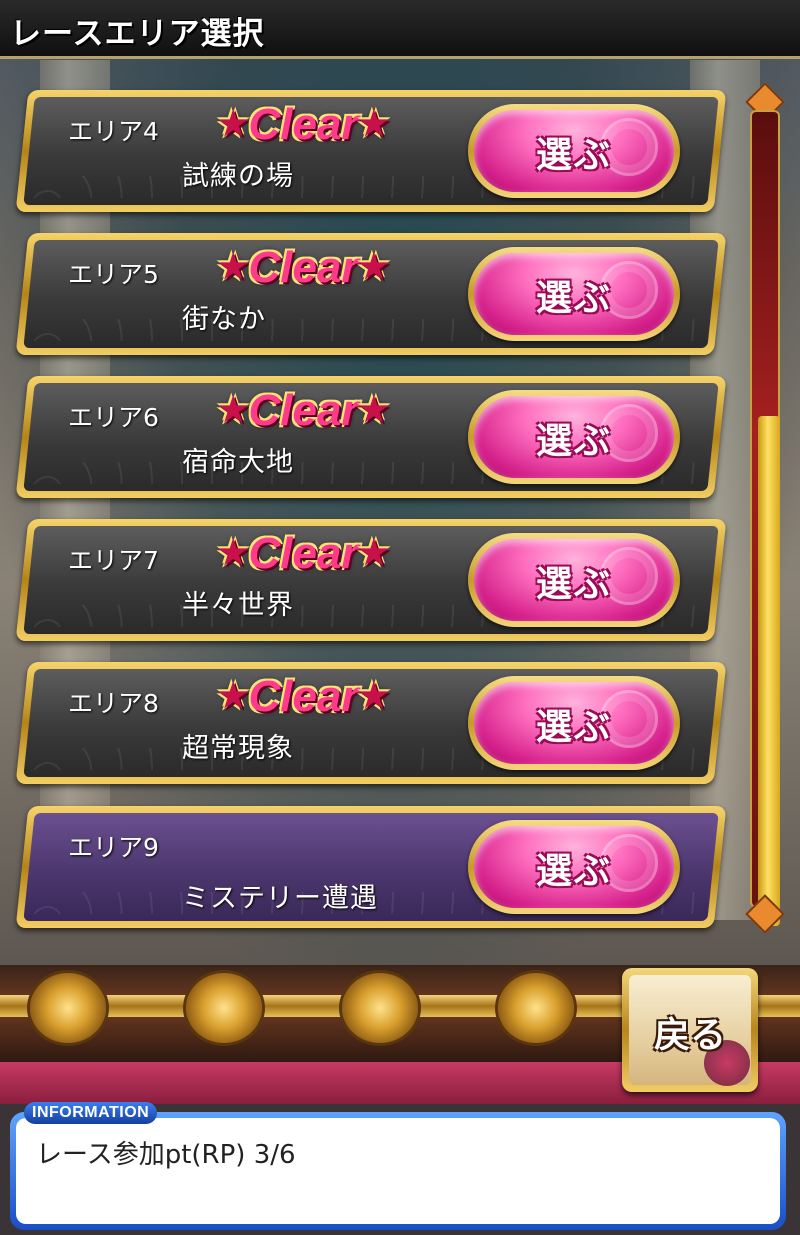 The width and height of the screenshot is (800, 1235). What do you see at coordinates (113, 703) in the screenshot?
I see `area-number: エリア8` at bounding box center [113, 703].